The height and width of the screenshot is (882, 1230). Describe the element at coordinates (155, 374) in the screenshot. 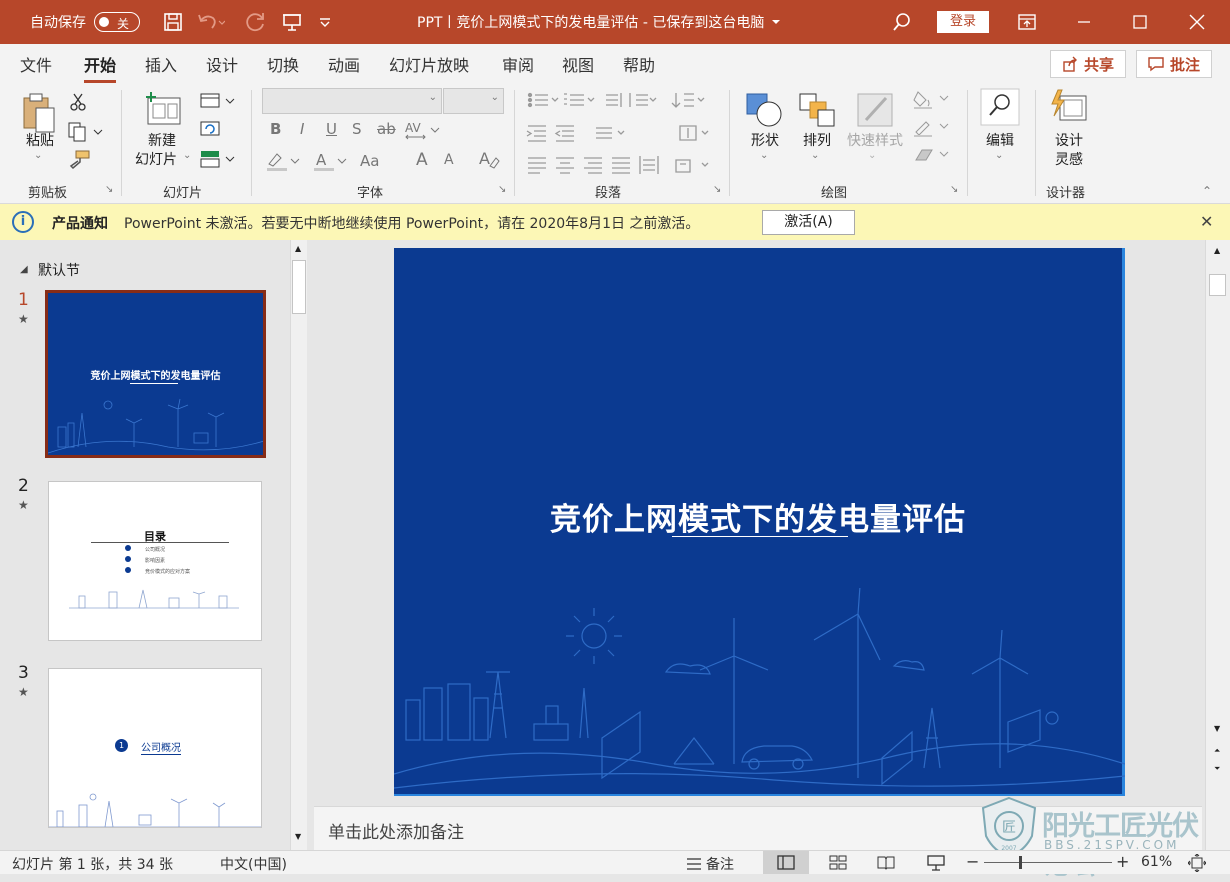

I see `slide-thumbnail-1: 竞价上网模式下的发电量评估` at that location.